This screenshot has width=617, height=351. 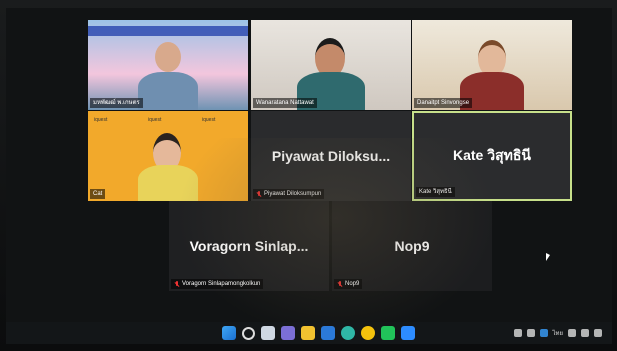 I want to click on participant-tile: Nop9 Nop9, so click(x=412, y=246).